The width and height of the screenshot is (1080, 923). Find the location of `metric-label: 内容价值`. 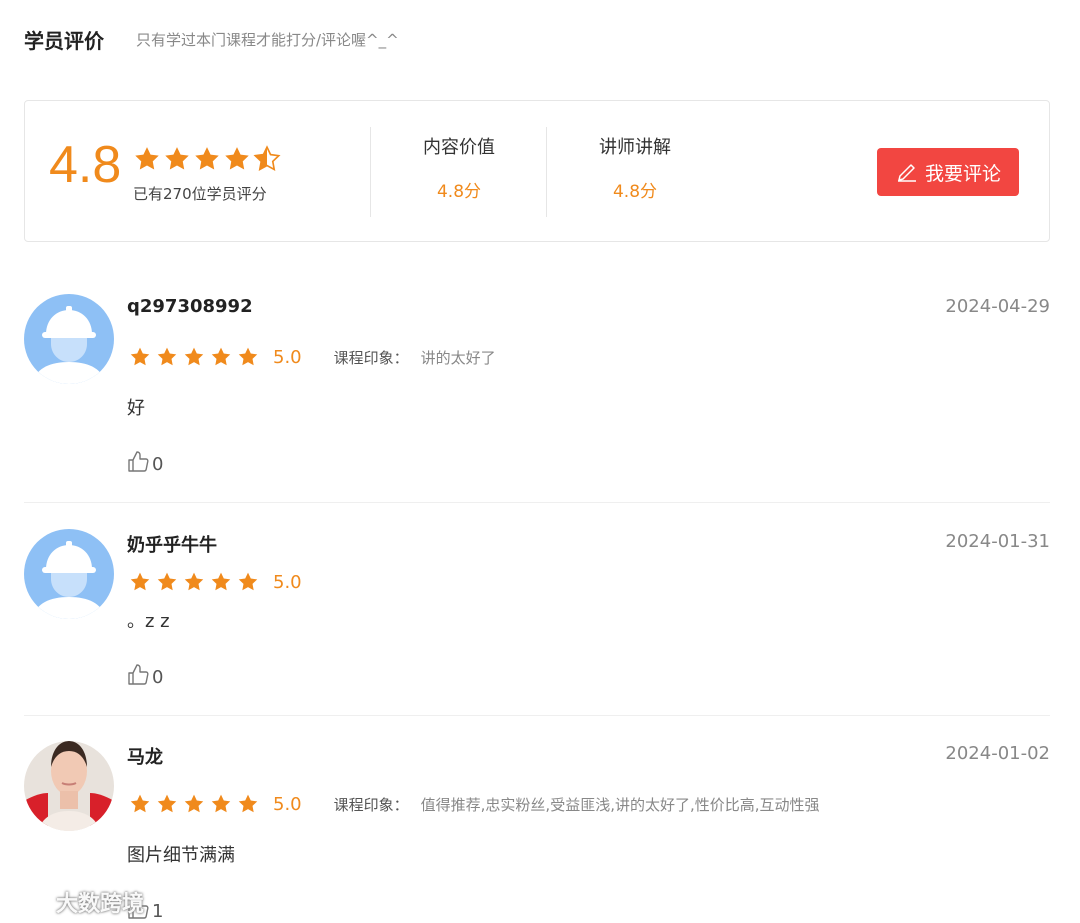

metric-label: 内容价值 is located at coordinates (459, 147).